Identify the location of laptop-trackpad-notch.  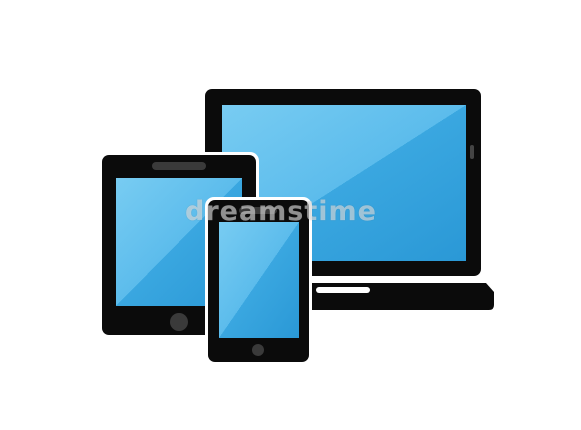
(343, 290).